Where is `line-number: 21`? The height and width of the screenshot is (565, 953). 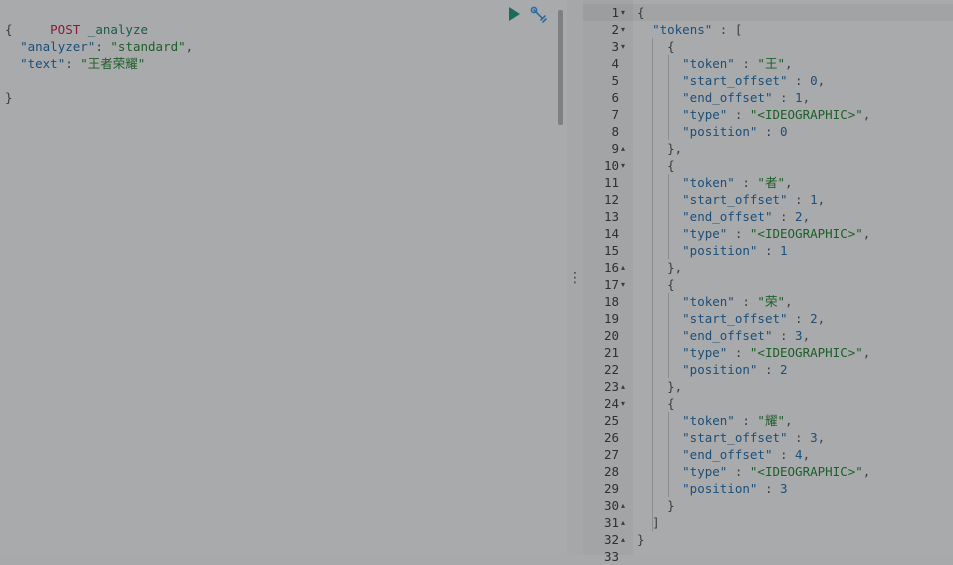 line-number: 21 is located at coordinates (611, 352).